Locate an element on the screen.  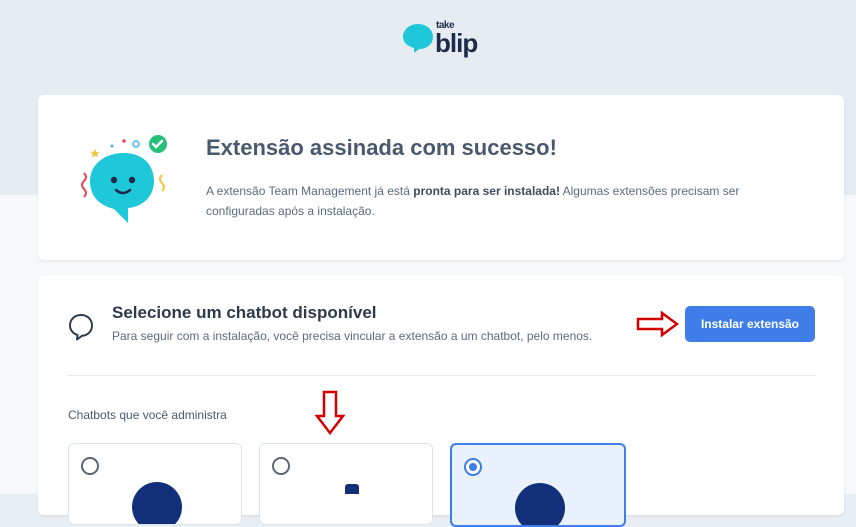
logo-bubble-icon is located at coordinates (418, 38).